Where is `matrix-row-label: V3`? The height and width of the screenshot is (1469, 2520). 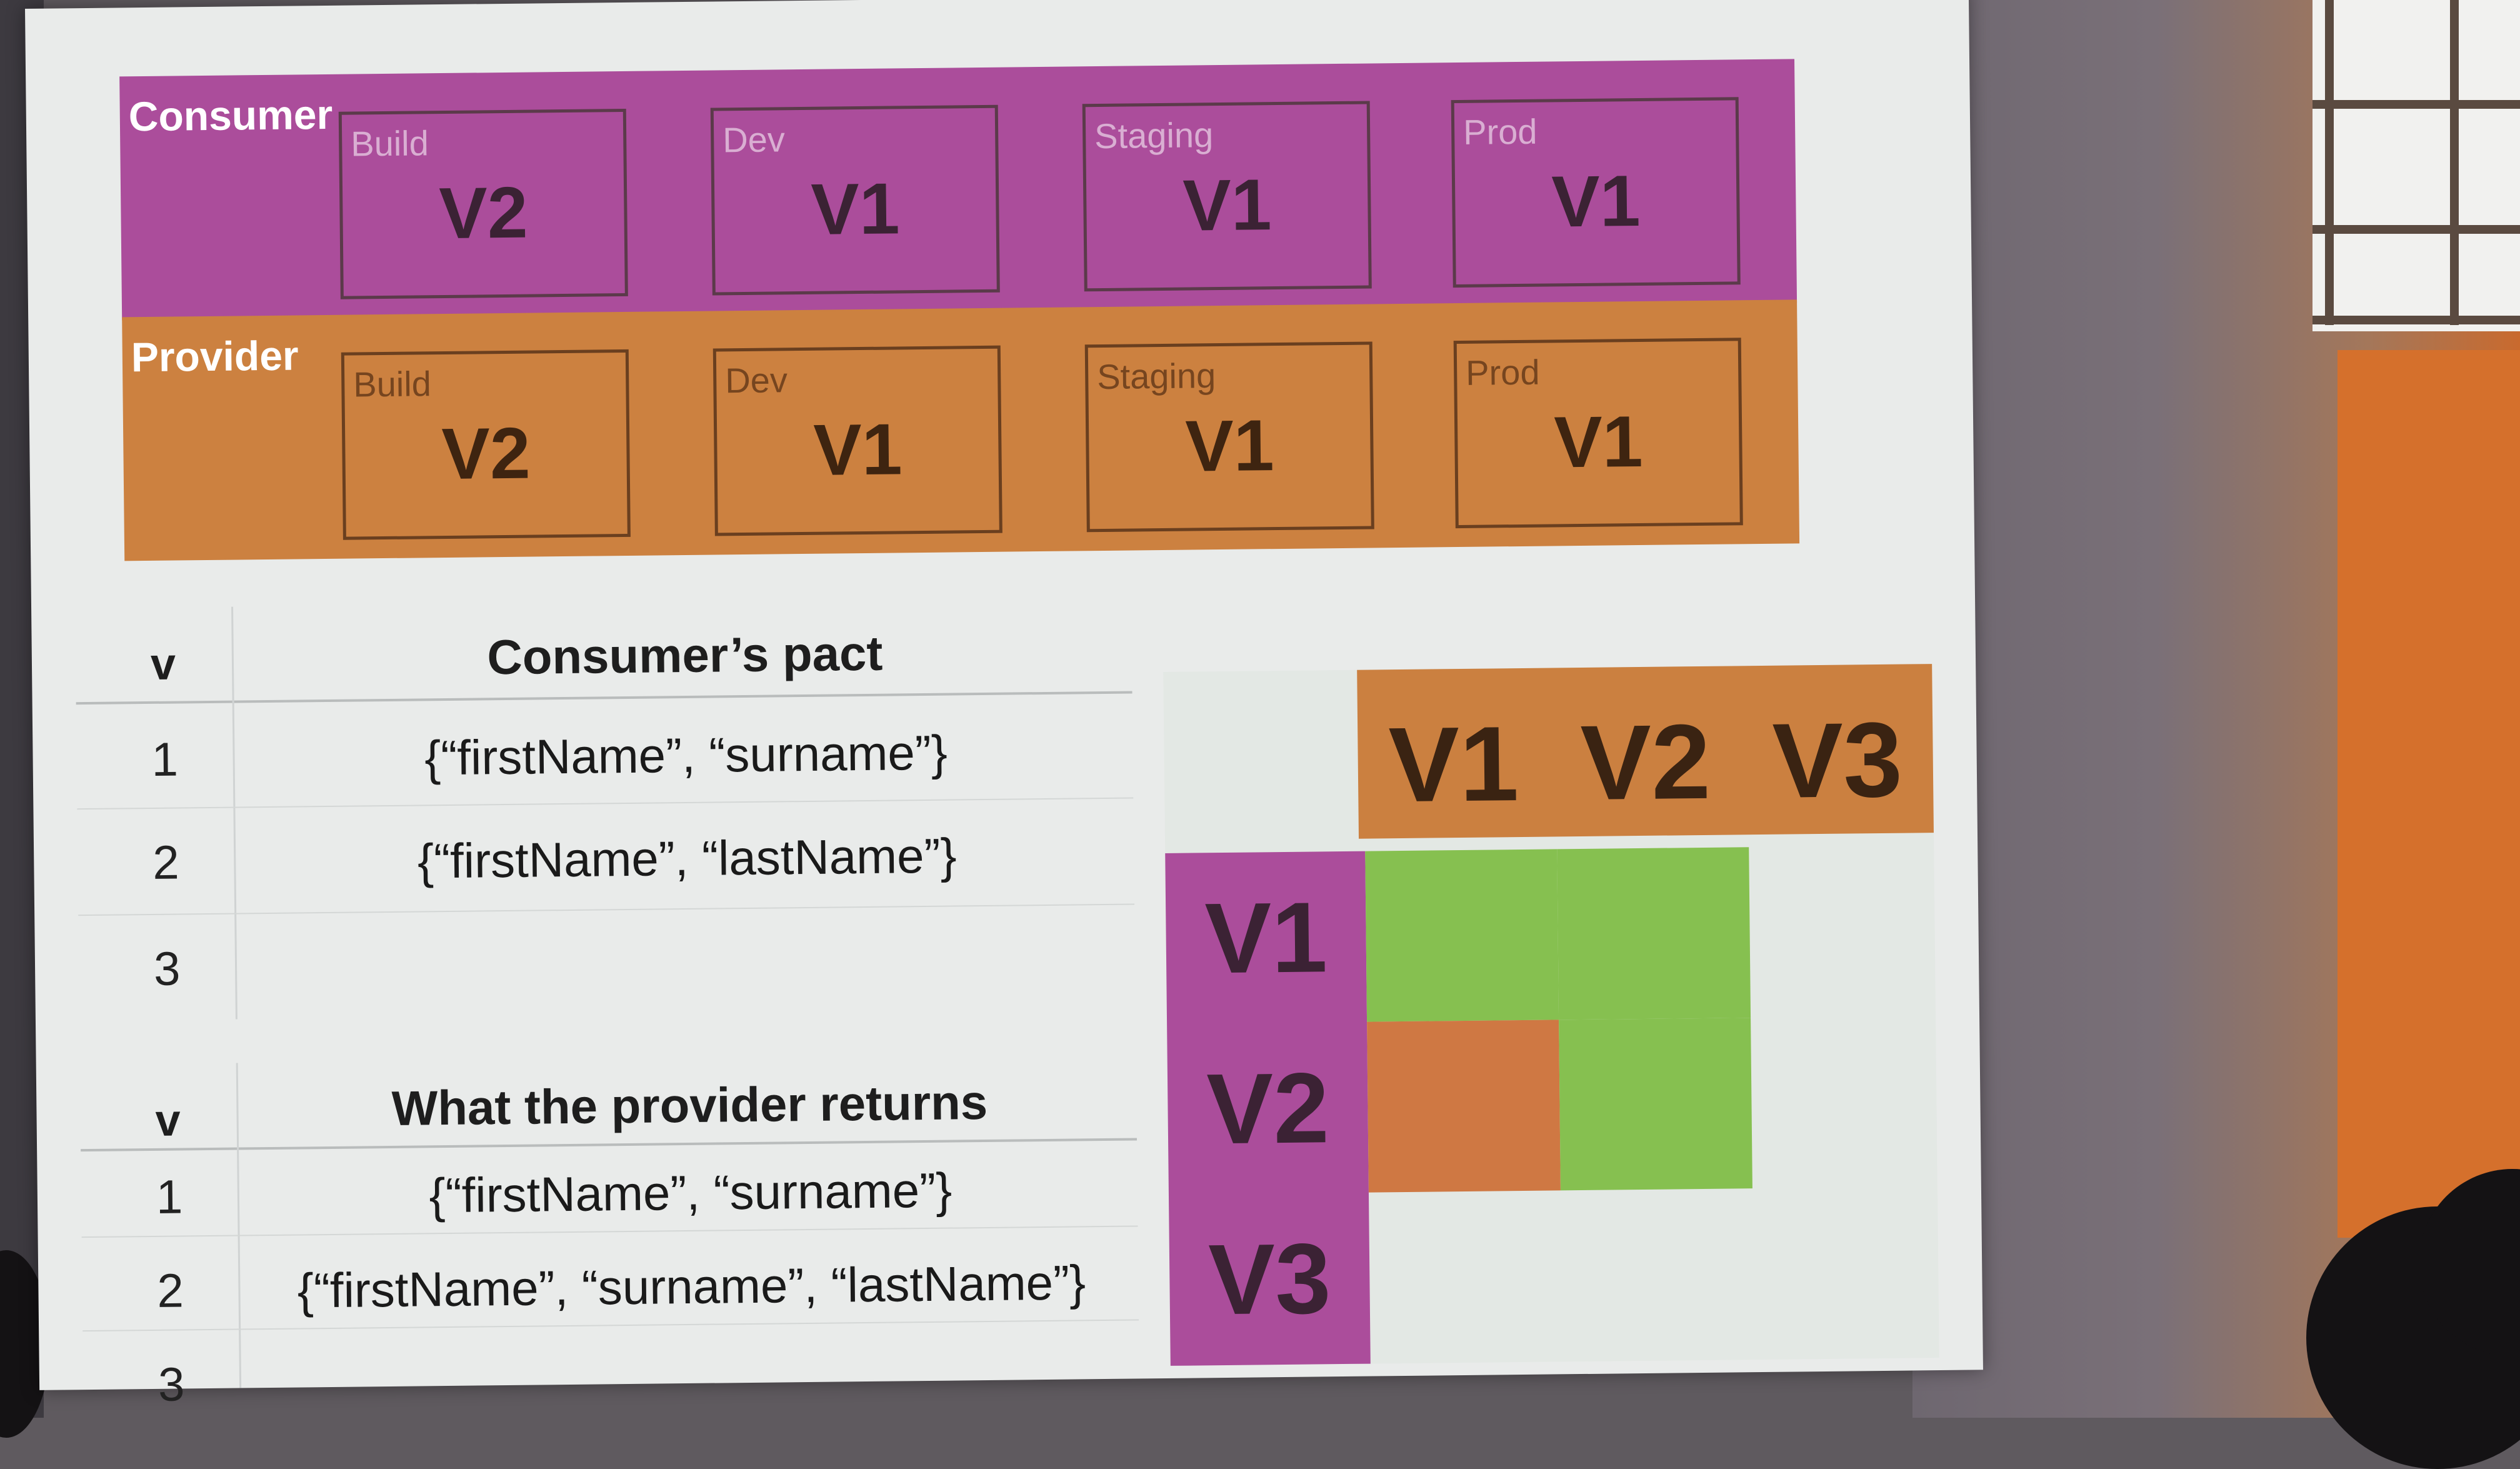
matrix-row-label: V3 is located at coordinates (1270, 1279).